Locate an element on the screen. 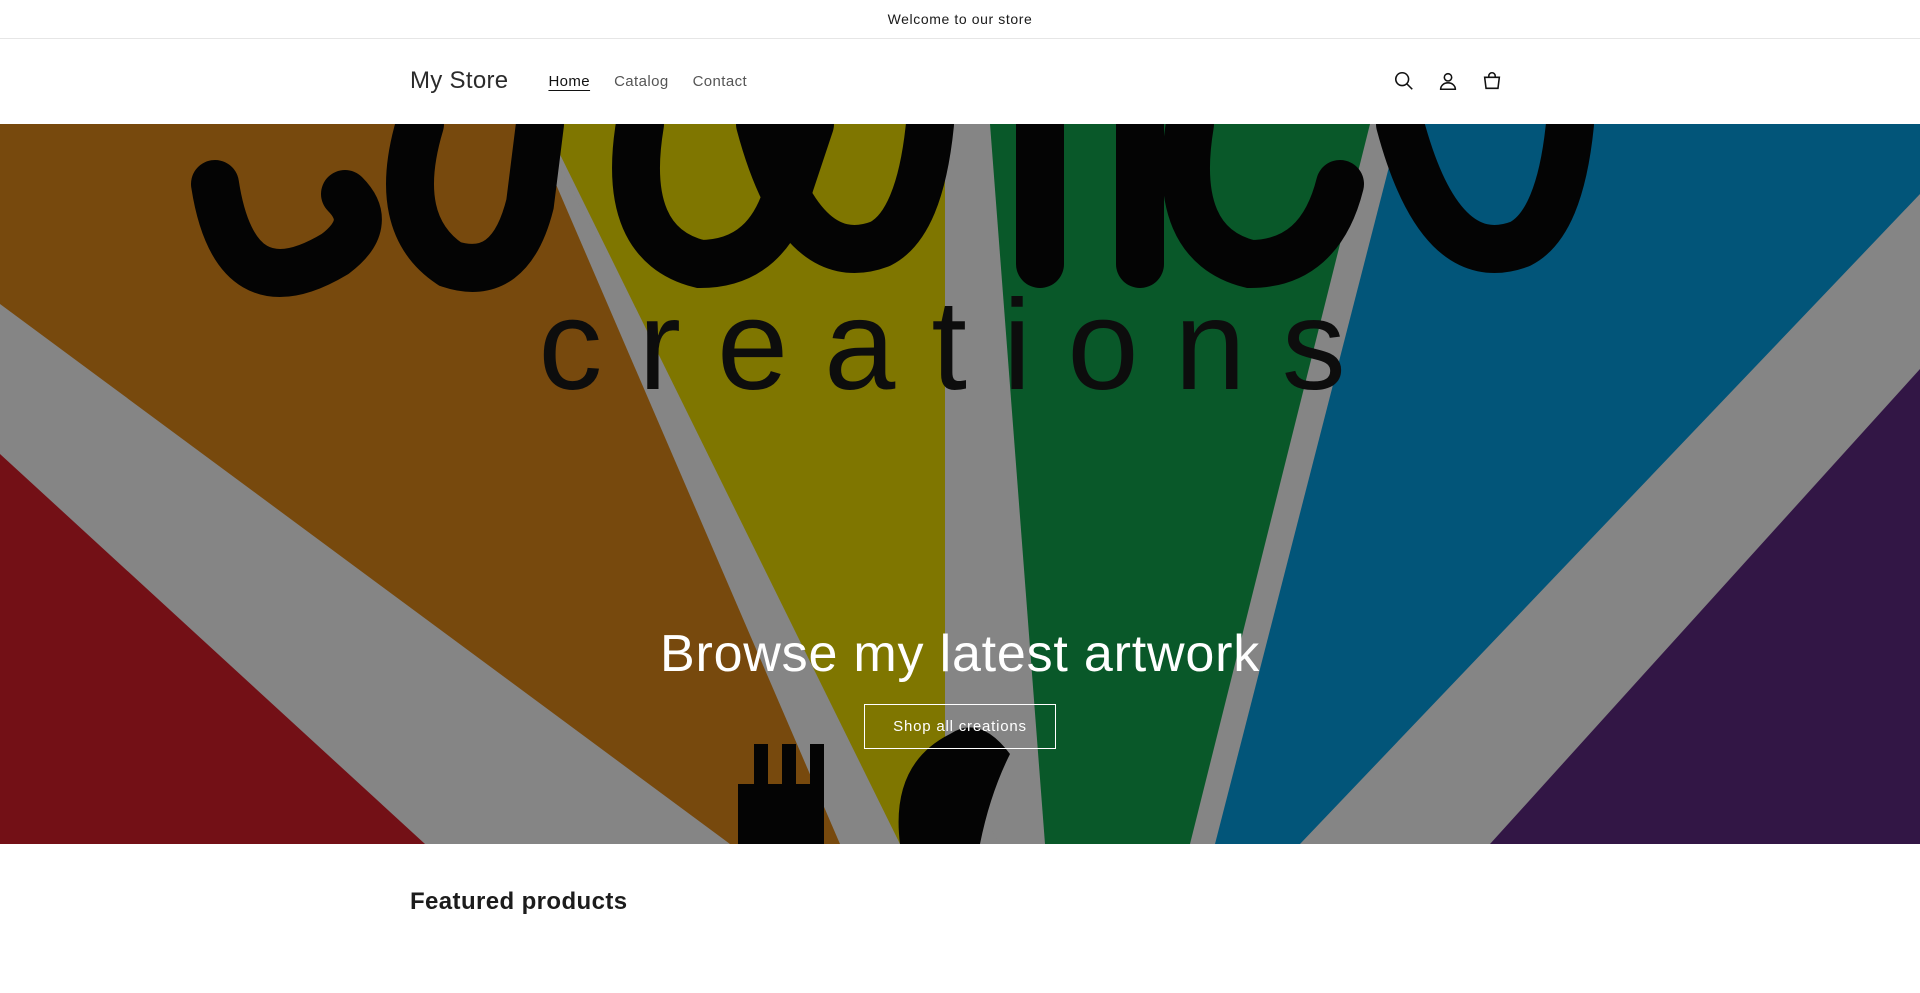 The image size is (1920, 993). nav-home: Home is located at coordinates (569, 81).